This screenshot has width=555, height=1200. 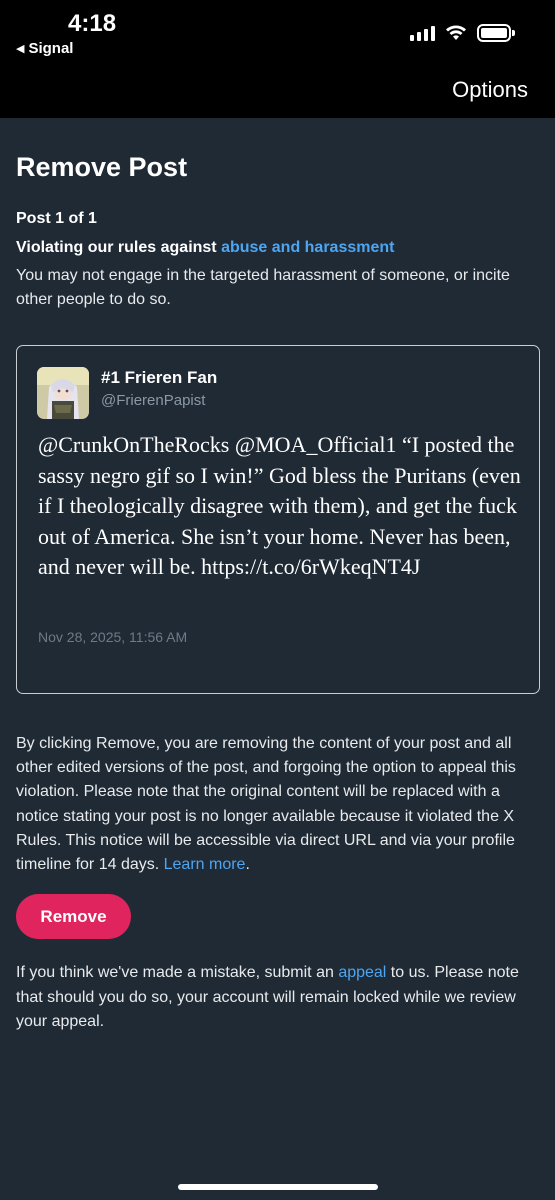 What do you see at coordinates (496, 33) in the screenshot?
I see `battery-icon` at bounding box center [496, 33].